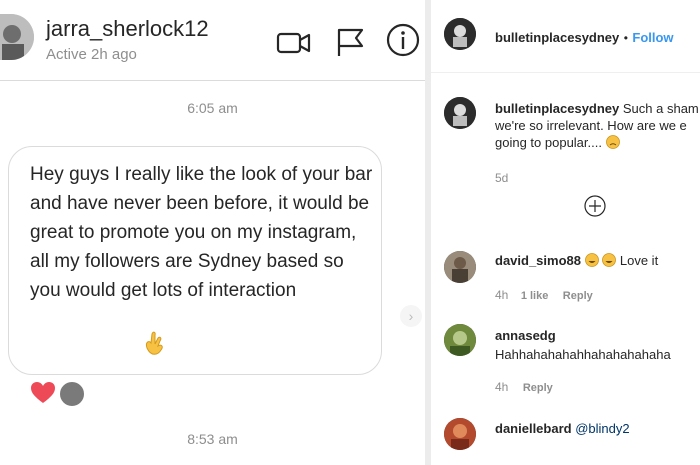 This screenshot has width=700, height=465. I want to click on caption-line: we're so irrelevant. How are we e, so click(591, 125).